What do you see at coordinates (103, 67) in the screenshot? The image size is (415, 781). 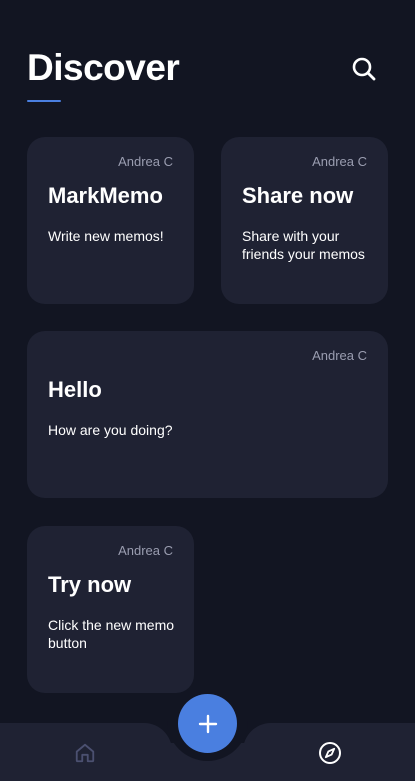 I see `page-title: Discover` at bounding box center [103, 67].